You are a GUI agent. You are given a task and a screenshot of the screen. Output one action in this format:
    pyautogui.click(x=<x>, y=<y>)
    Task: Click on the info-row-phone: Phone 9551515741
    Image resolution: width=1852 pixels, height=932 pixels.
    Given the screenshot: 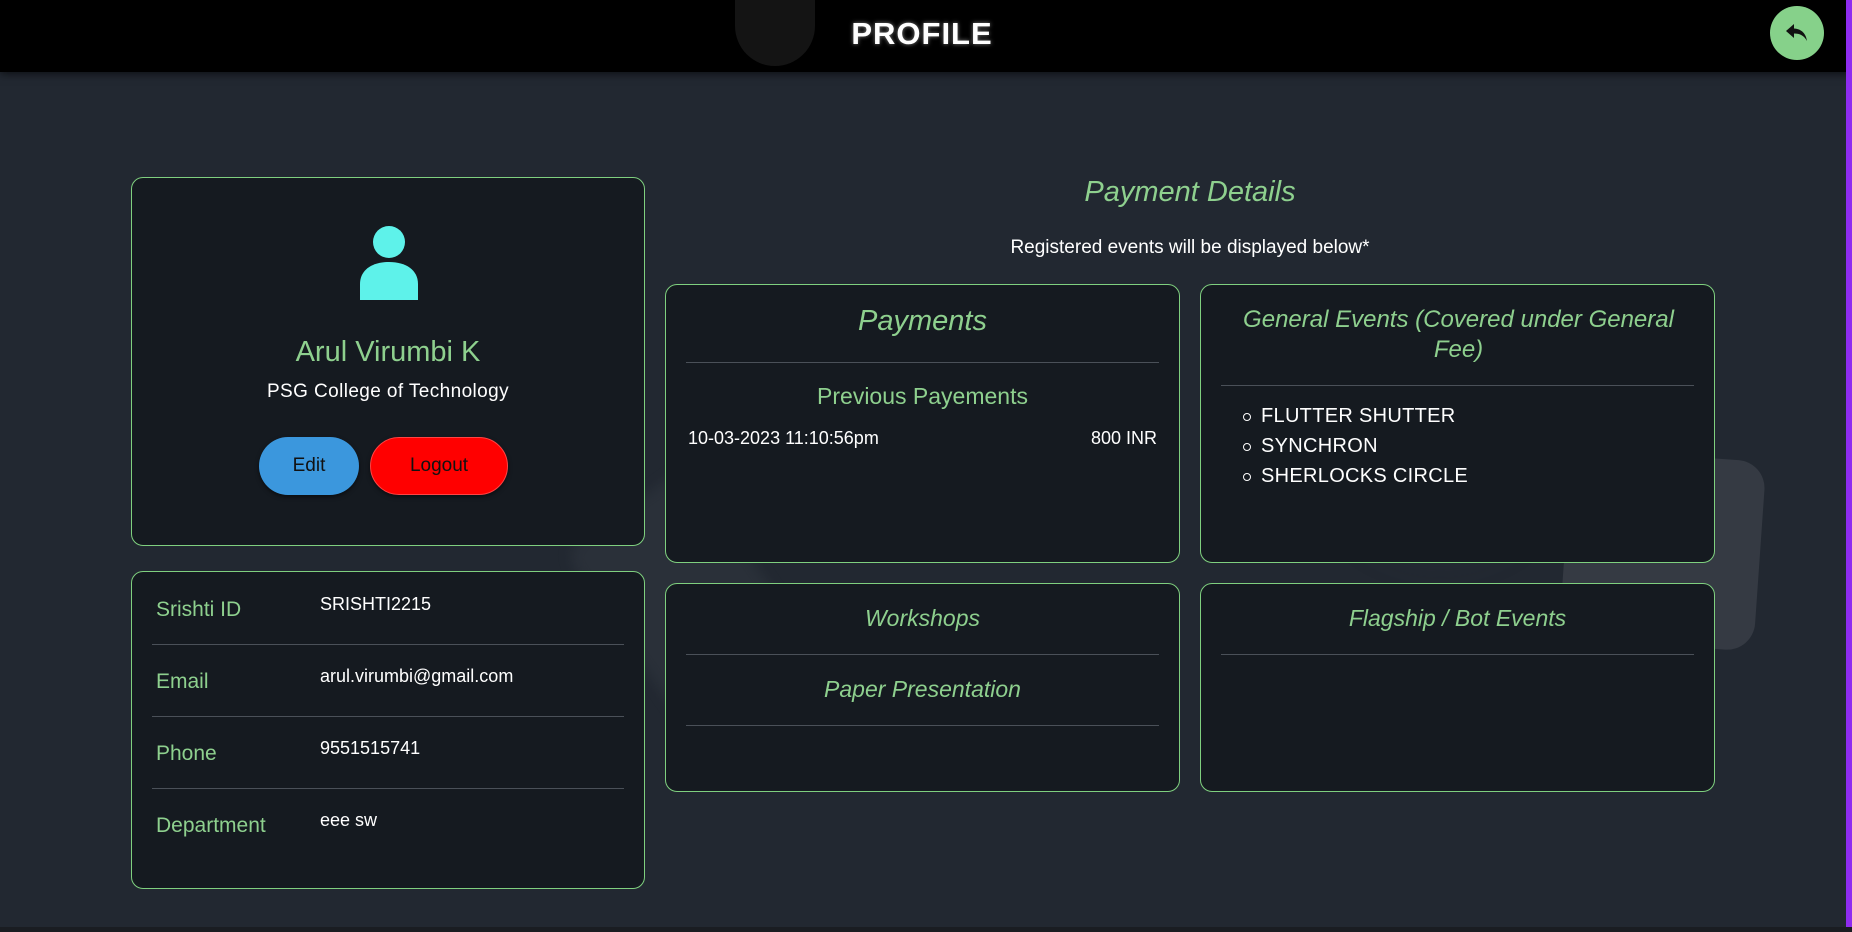 What is the action you would take?
    pyautogui.click(x=388, y=752)
    